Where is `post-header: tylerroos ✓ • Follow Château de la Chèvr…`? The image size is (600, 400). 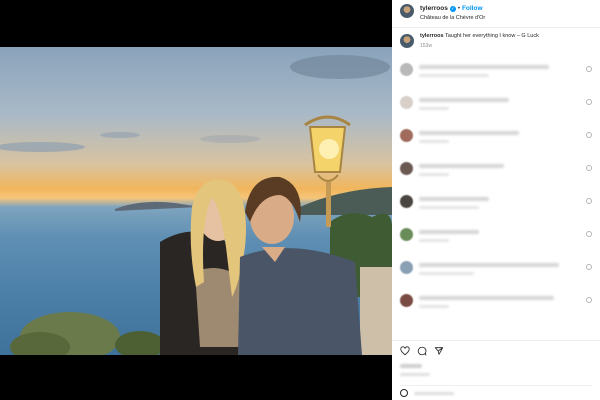 post-header: tylerroos ✓ • Follow Château de la Chèvr… is located at coordinates (496, 14).